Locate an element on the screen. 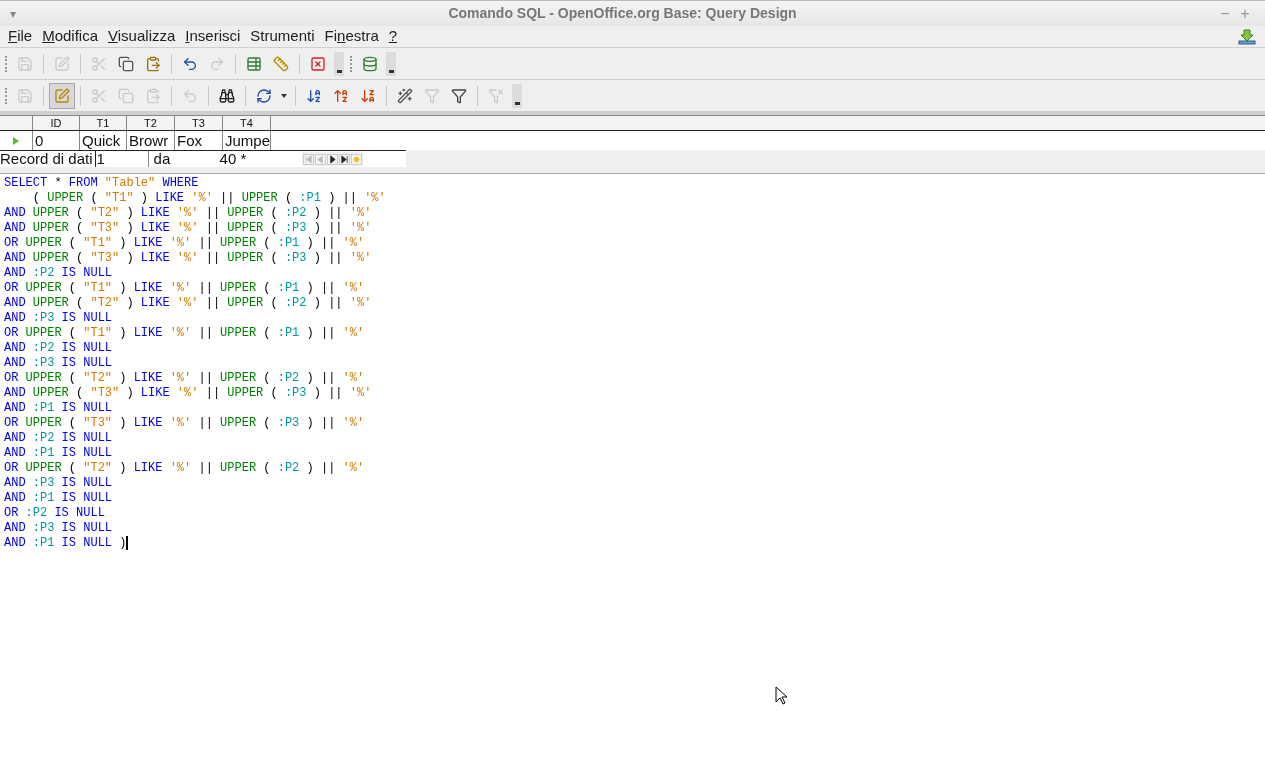 This screenshot has width=1265, height=762. sql-line: OR UPPER ( "T3" ) LIKE '%' || UPPER ( :P3 ) || '%' is located at coordinates (184, 423).